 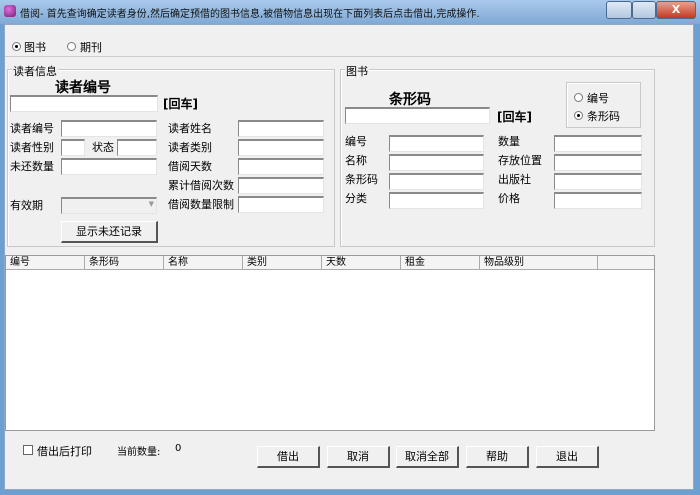 I want to click on column-header: 类别, so click(x=282, y=262).